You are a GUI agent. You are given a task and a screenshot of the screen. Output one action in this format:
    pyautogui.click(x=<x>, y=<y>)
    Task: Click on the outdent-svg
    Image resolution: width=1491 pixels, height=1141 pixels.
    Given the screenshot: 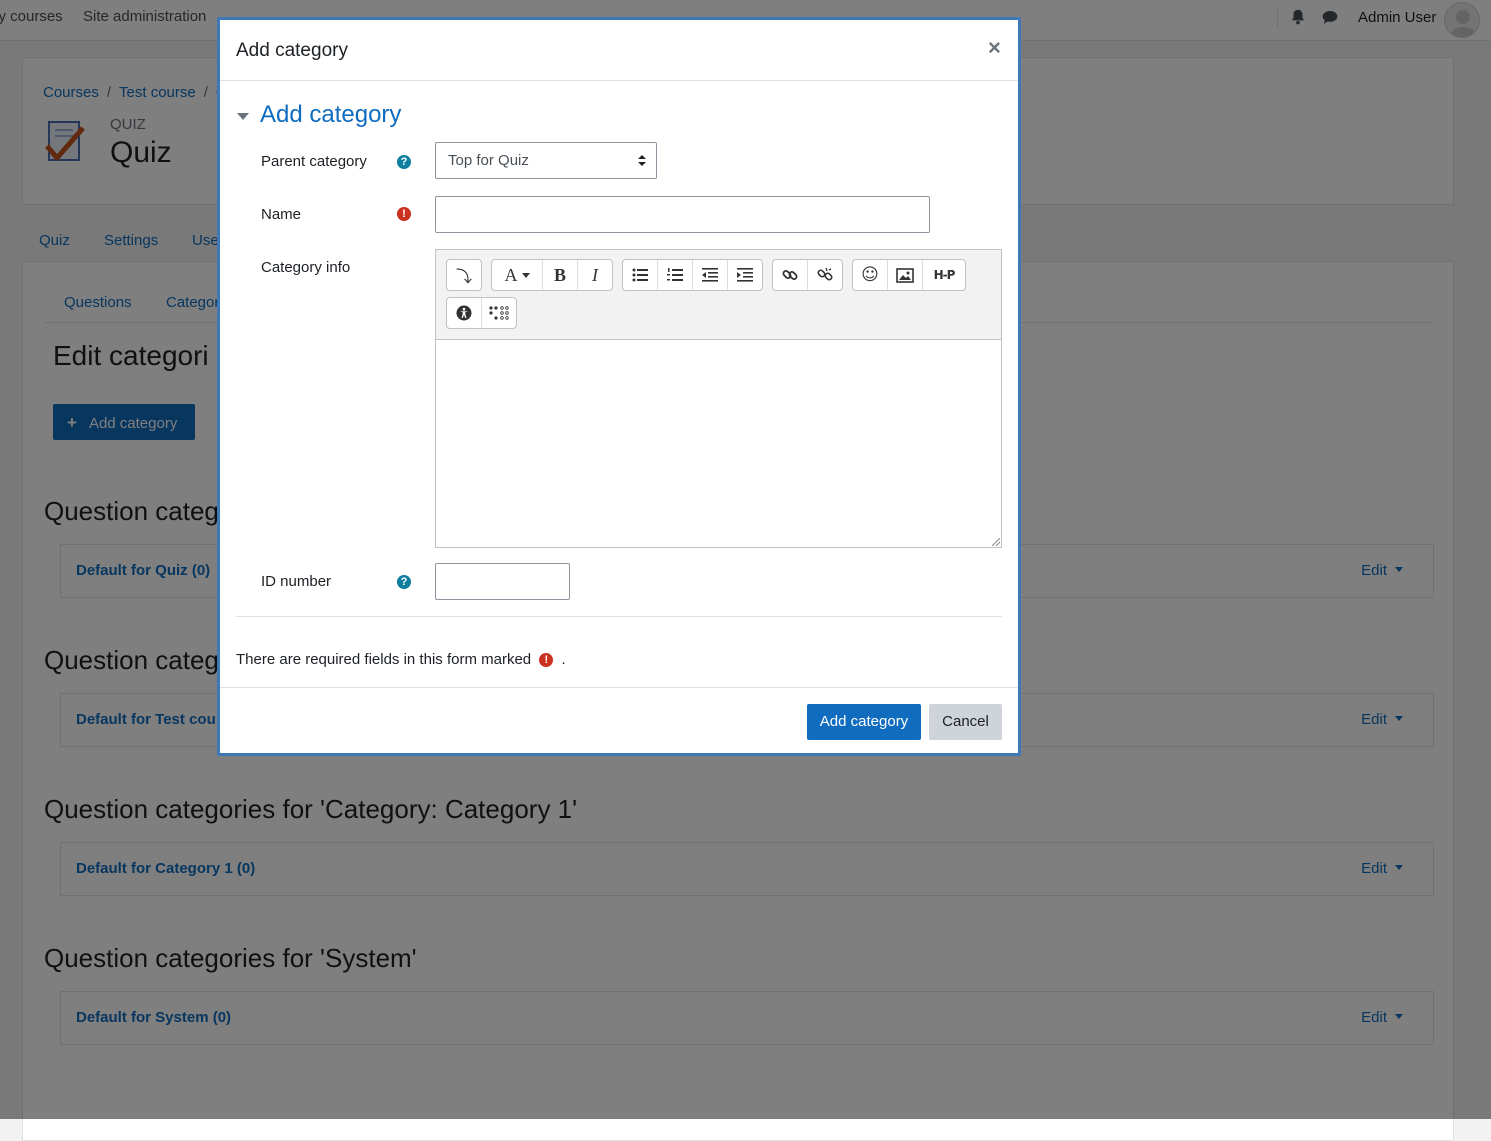 What is the action you would take?
    pyautogui.click(x=710, y=275)
    